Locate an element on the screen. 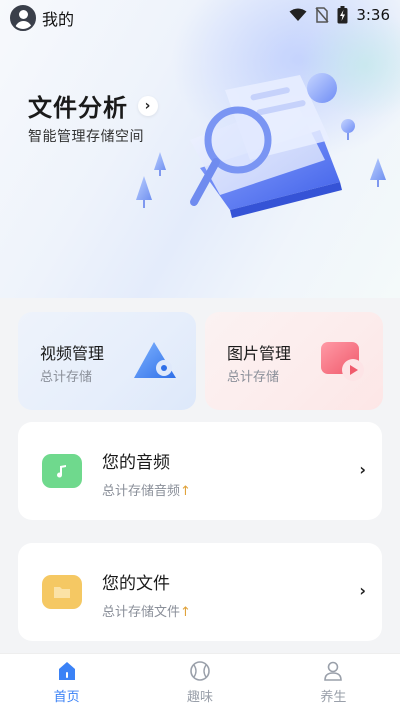 The image size is (400, 711). hero-subtitle: 智能管理存储空间 is located at coordinates (86, 137).